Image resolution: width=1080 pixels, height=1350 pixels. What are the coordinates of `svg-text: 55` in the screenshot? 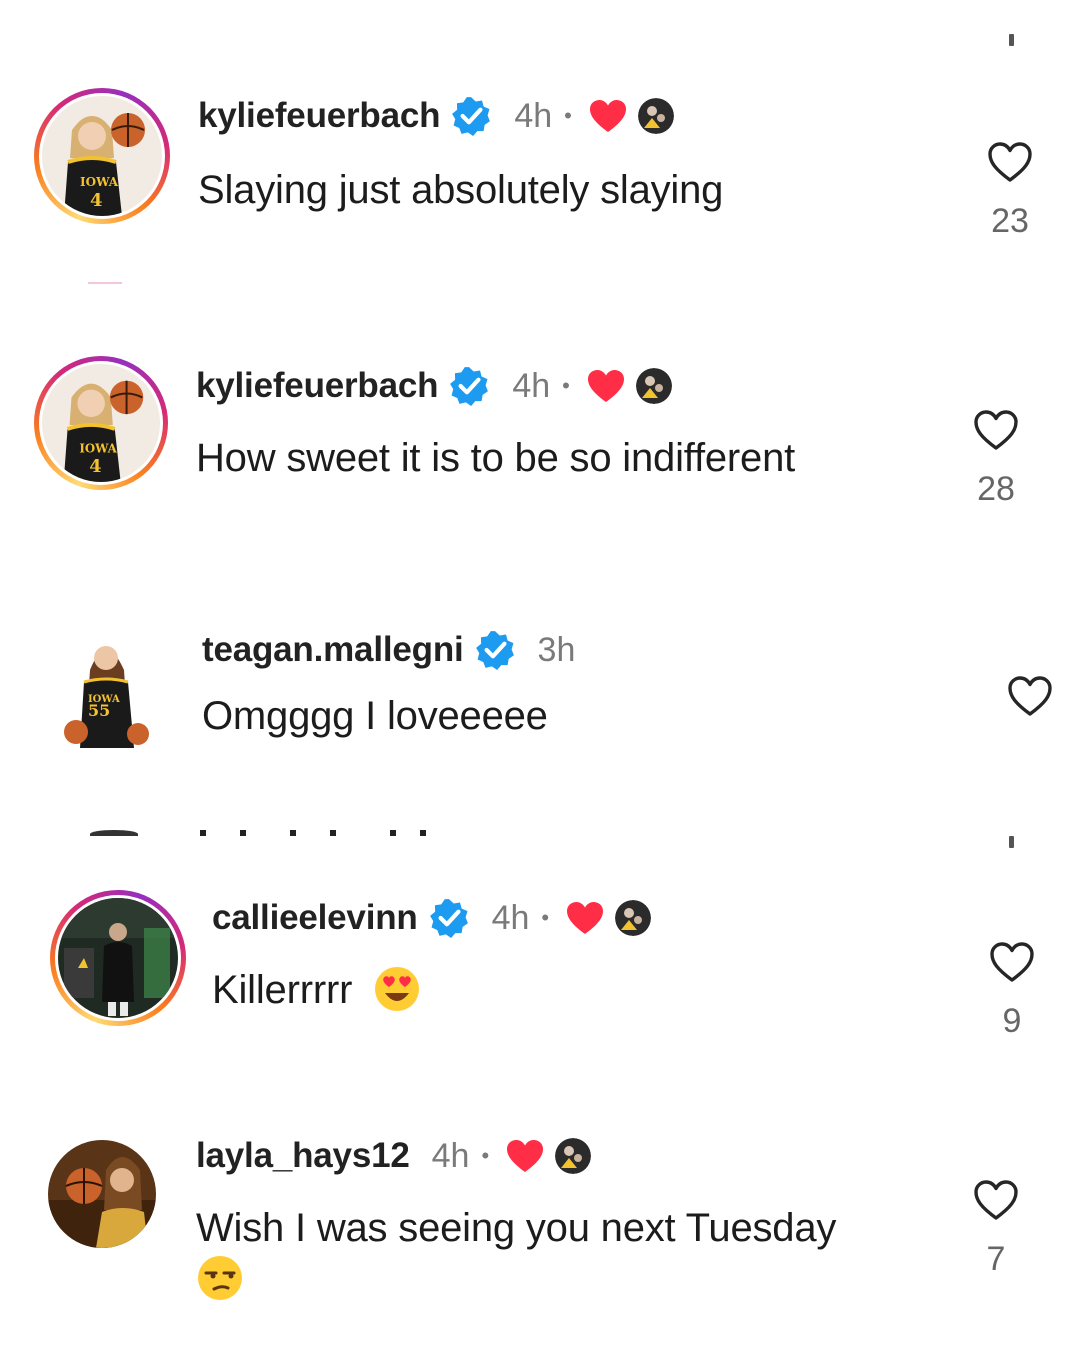 It's located at (99, 710).